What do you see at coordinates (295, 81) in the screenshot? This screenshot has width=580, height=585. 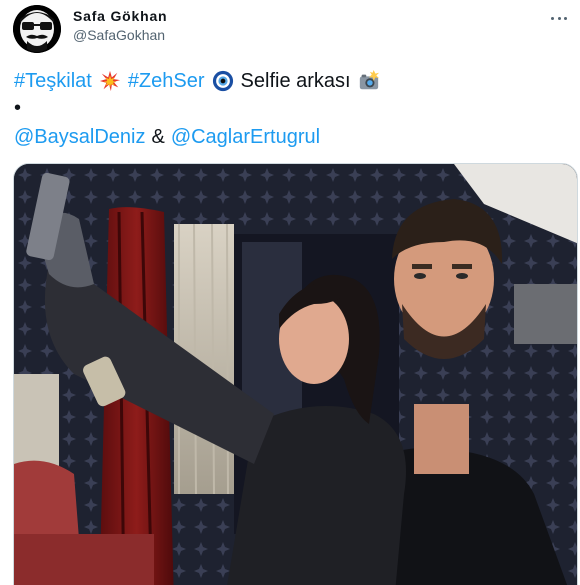 I see `tweet-text-selfie: Selfie arkası` at bounding box center [295, 81].